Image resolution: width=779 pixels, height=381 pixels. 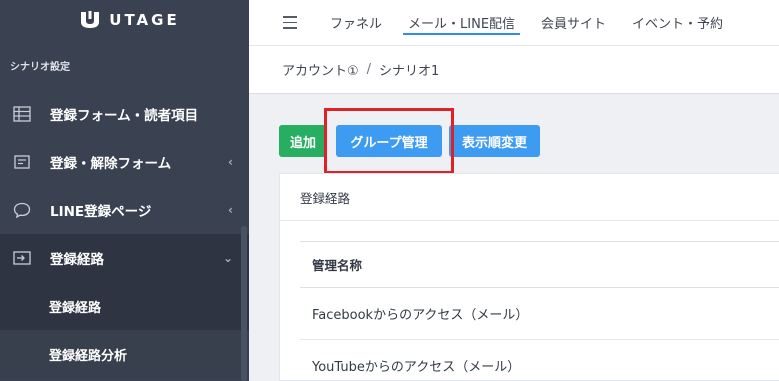 I want to click on display-order-button: 表示順変更, so click(x=494, y=141).